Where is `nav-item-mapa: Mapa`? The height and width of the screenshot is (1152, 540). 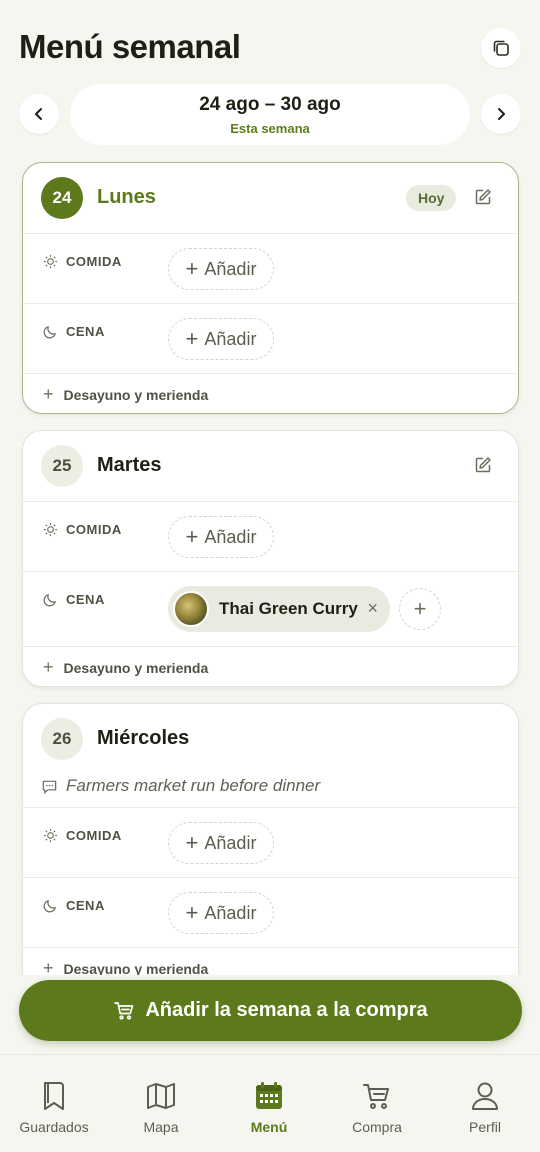
nav-item-mapa: Mapa is located at coordinates (161, 1107).